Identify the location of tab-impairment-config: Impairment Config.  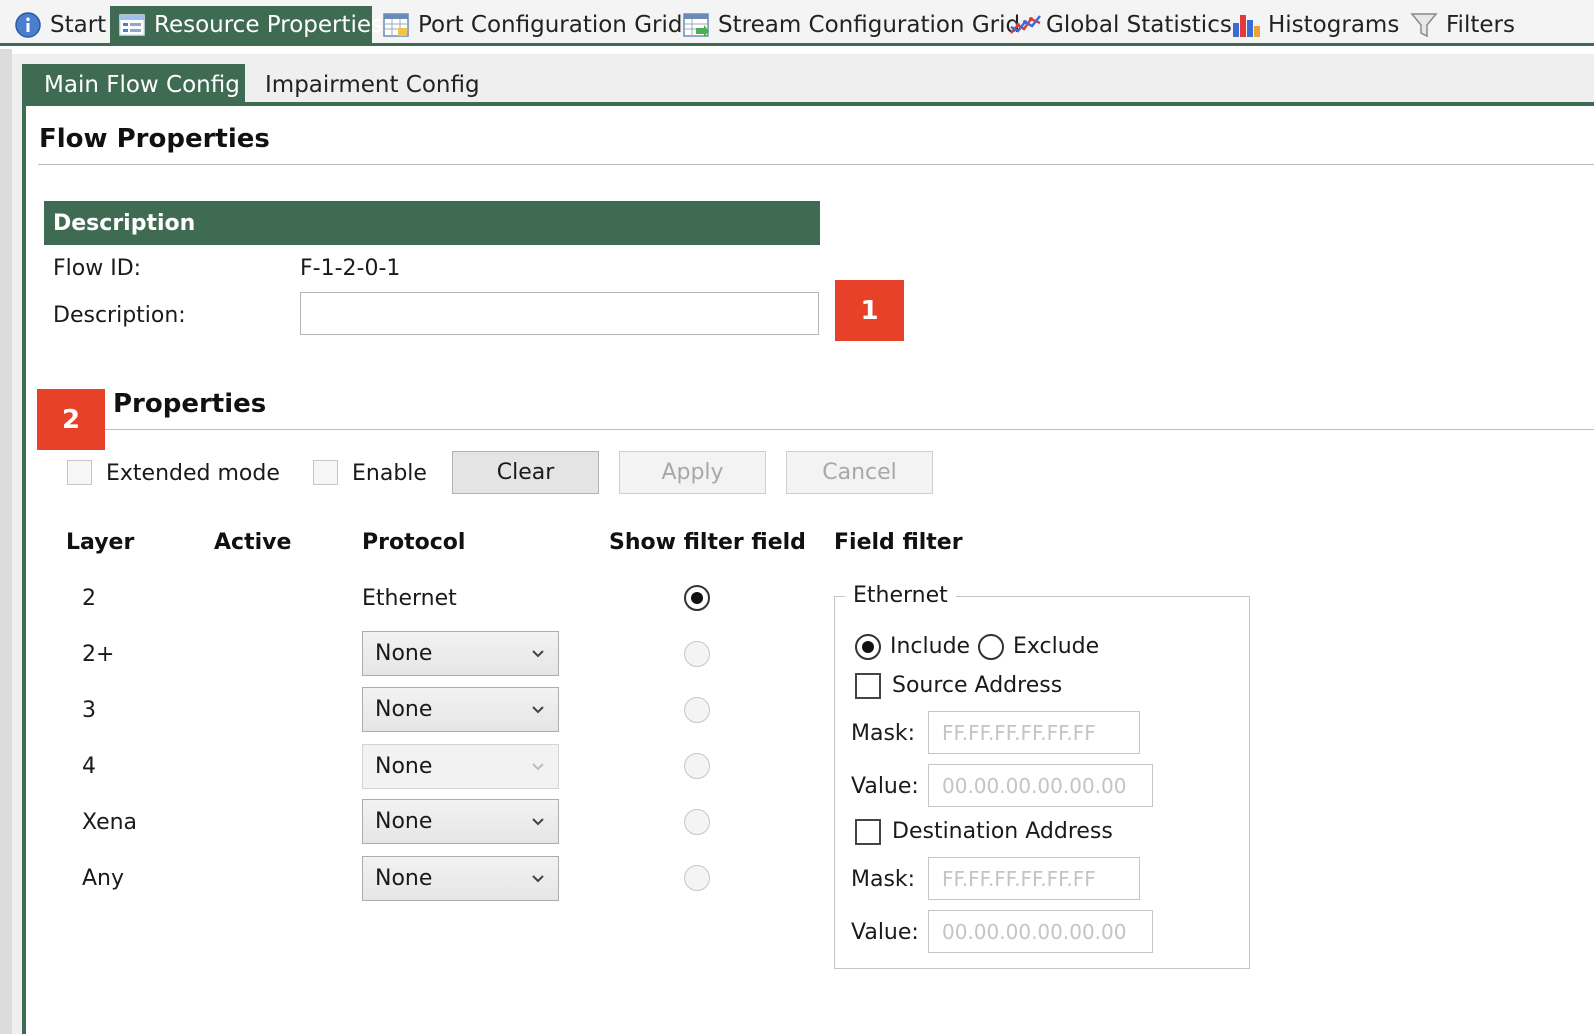
(372, 85).